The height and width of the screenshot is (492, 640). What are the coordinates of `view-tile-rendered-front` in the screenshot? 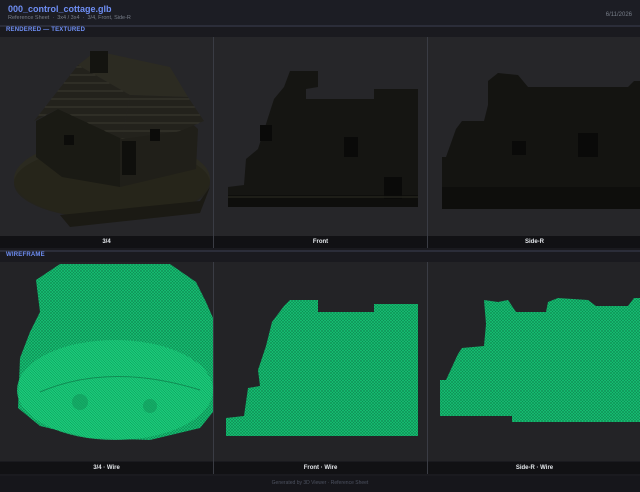 It's located at (320, 136).